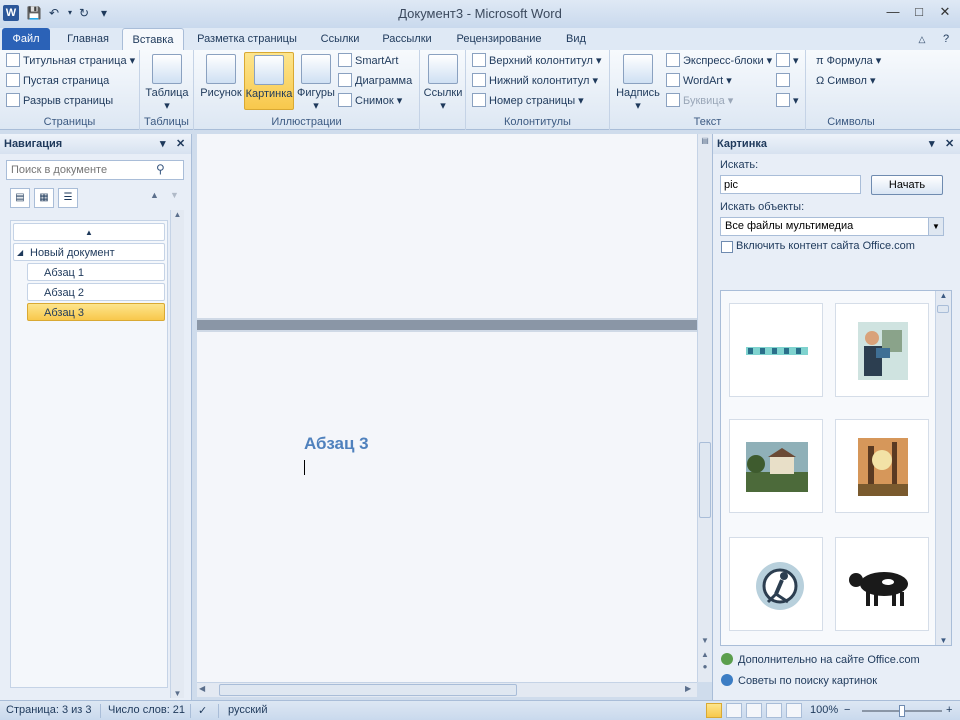 This screenshot has height=720, width=960. What do you see at coordinates (945, 12) in the screenshot?
I see `close-icon: ✕` at bounding box center [945, 12].